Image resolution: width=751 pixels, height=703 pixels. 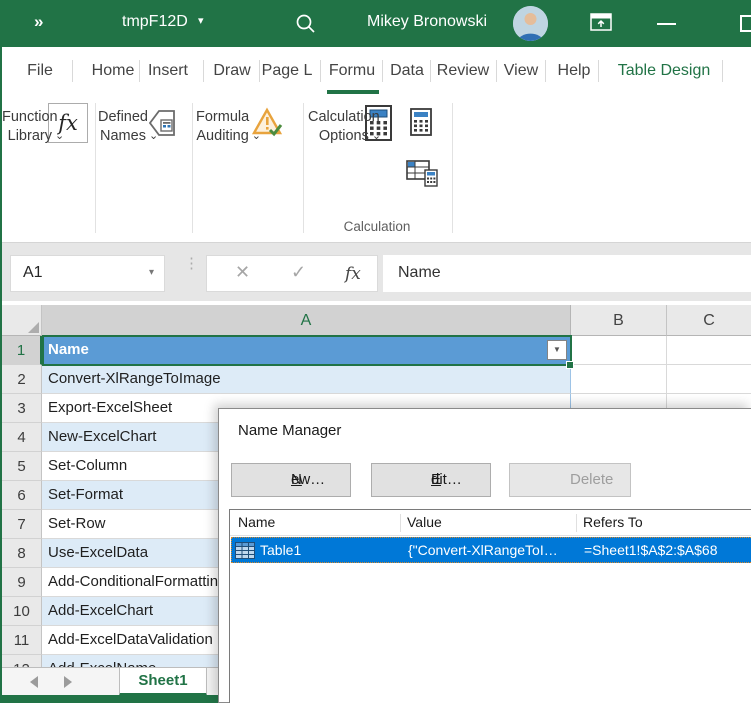 I want to click on cell-b1, so click(x=619, y=350).